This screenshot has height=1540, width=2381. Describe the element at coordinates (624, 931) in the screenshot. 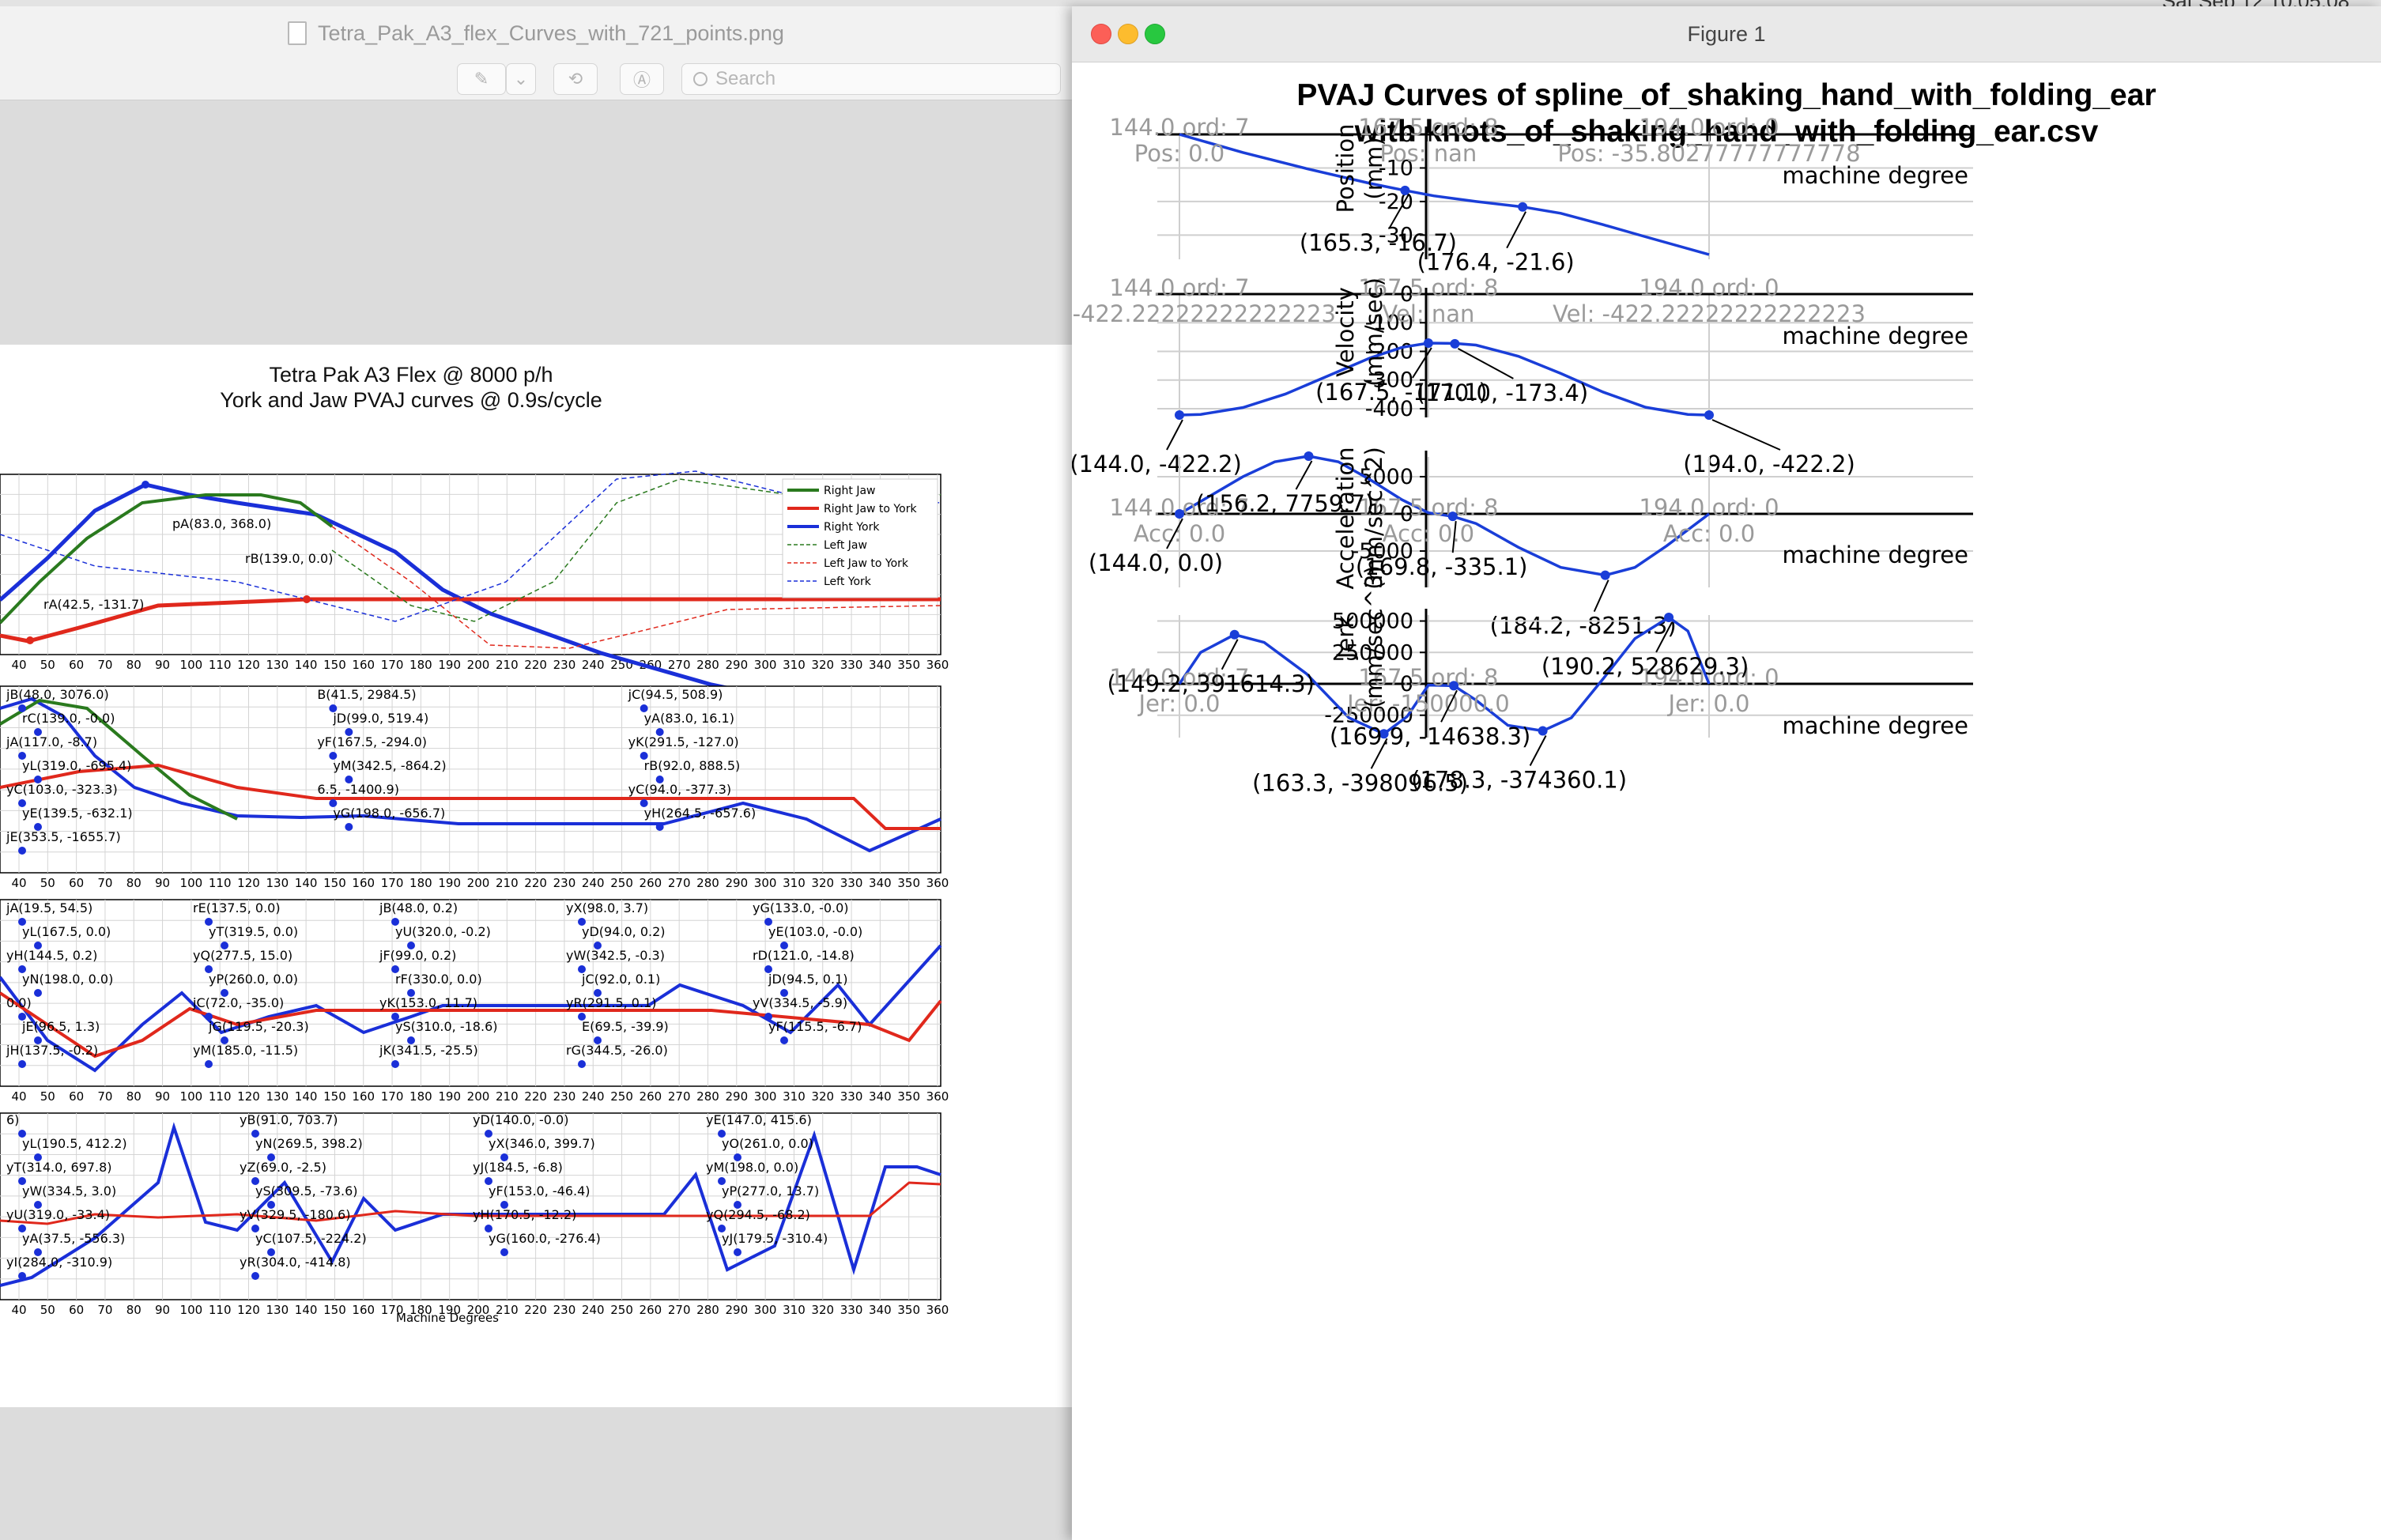

I see `image-point-label: yD(94.0, 0.2)` at that location.